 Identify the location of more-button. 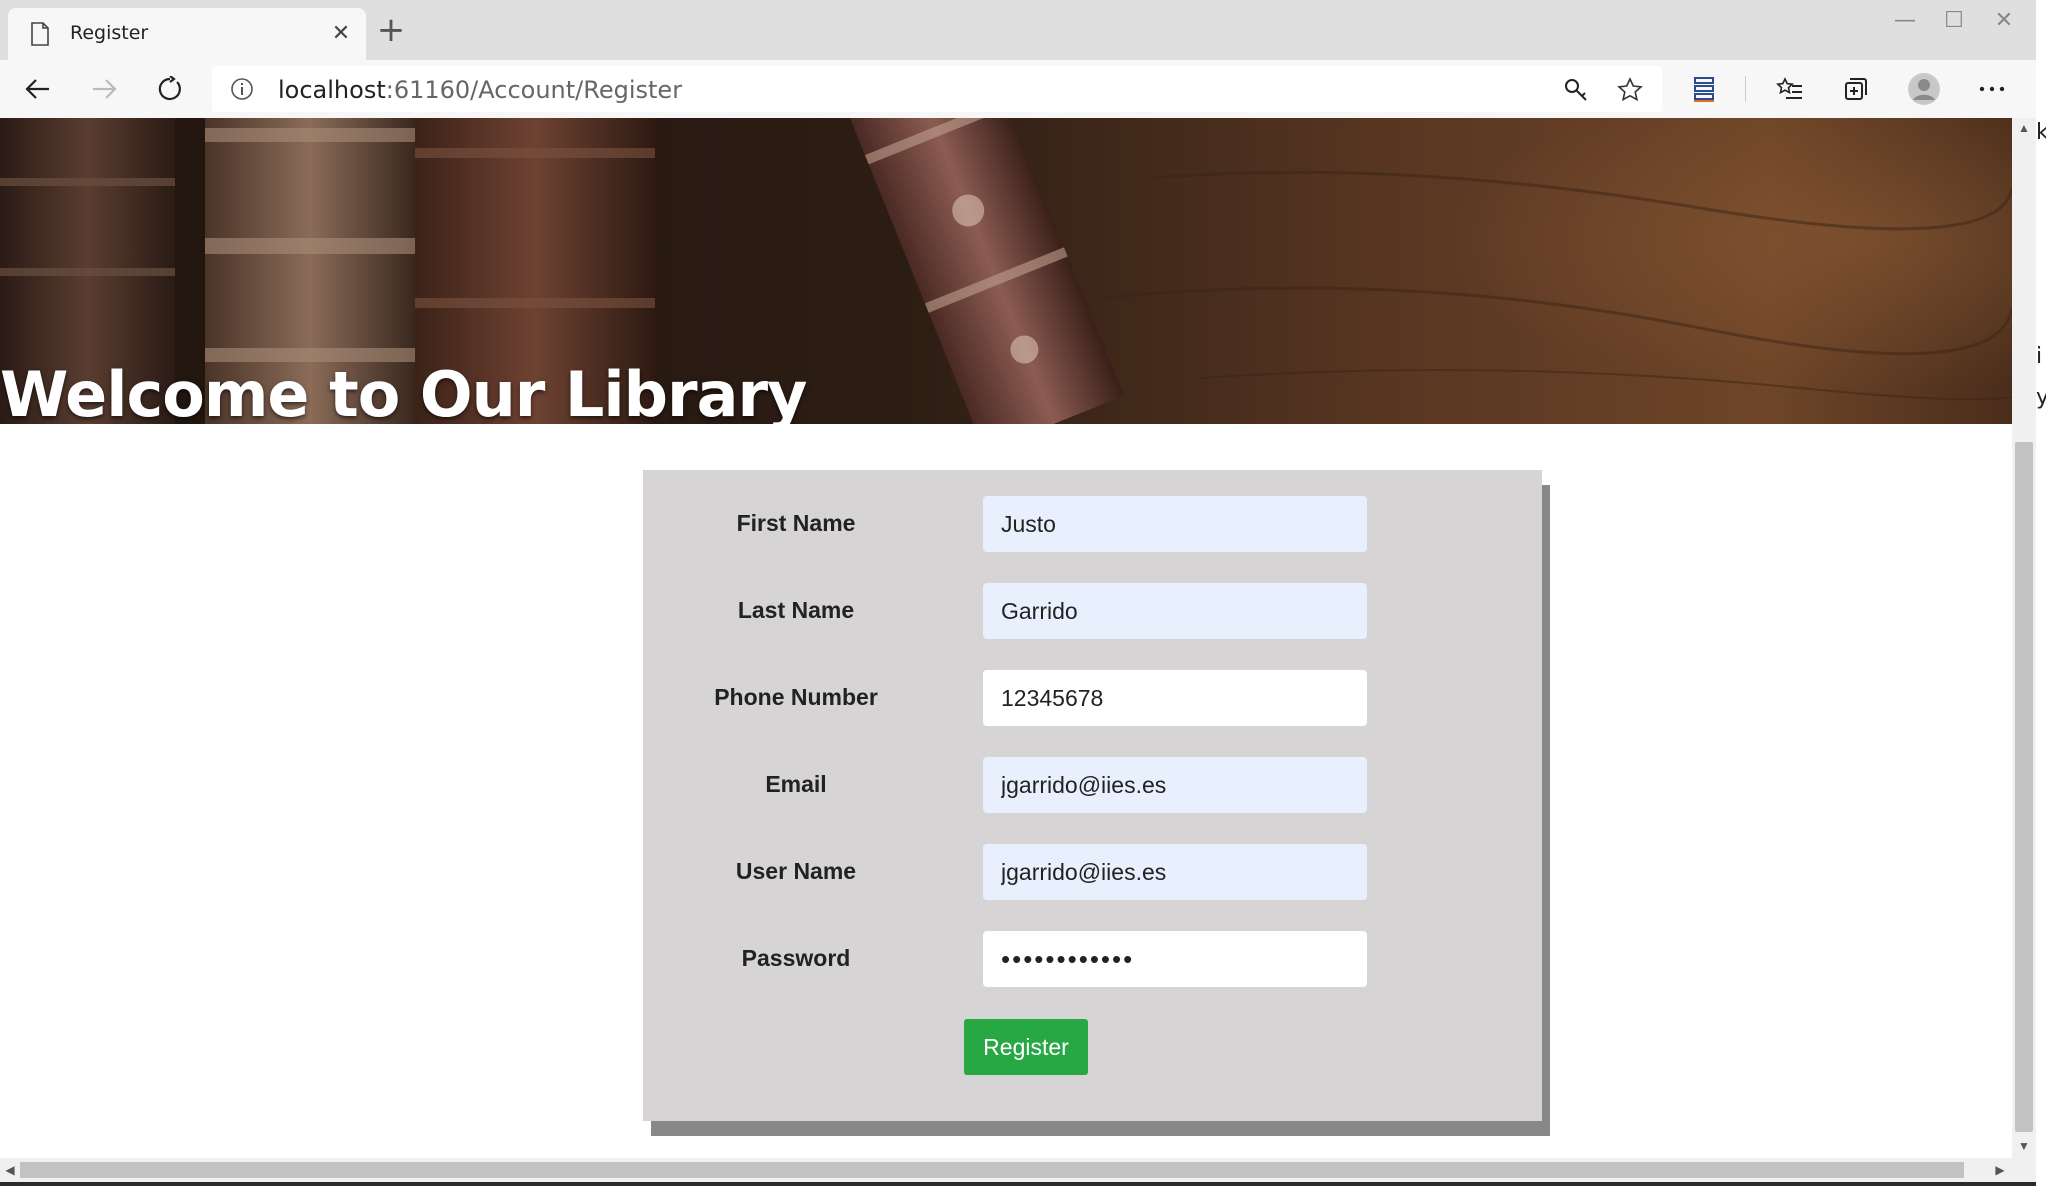
(1992, 89).